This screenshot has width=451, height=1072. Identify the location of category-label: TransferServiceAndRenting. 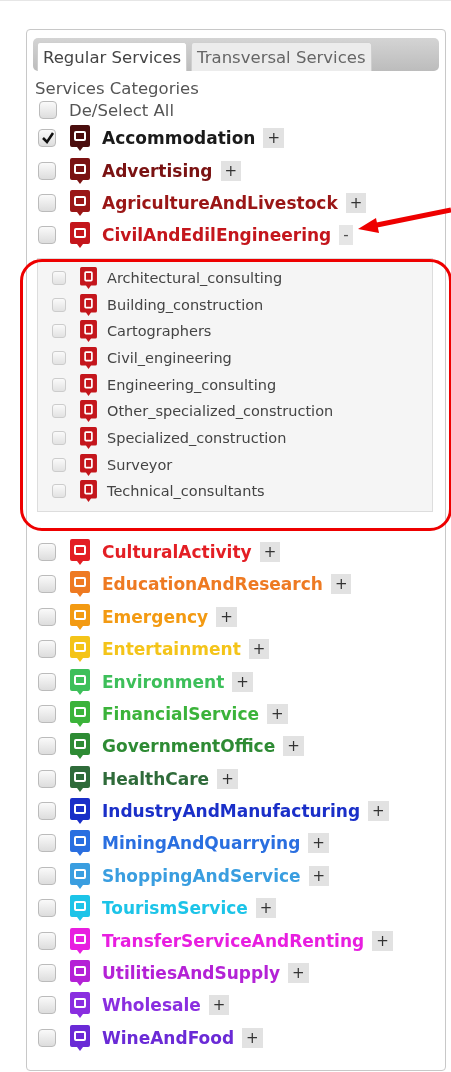
(233, 940).